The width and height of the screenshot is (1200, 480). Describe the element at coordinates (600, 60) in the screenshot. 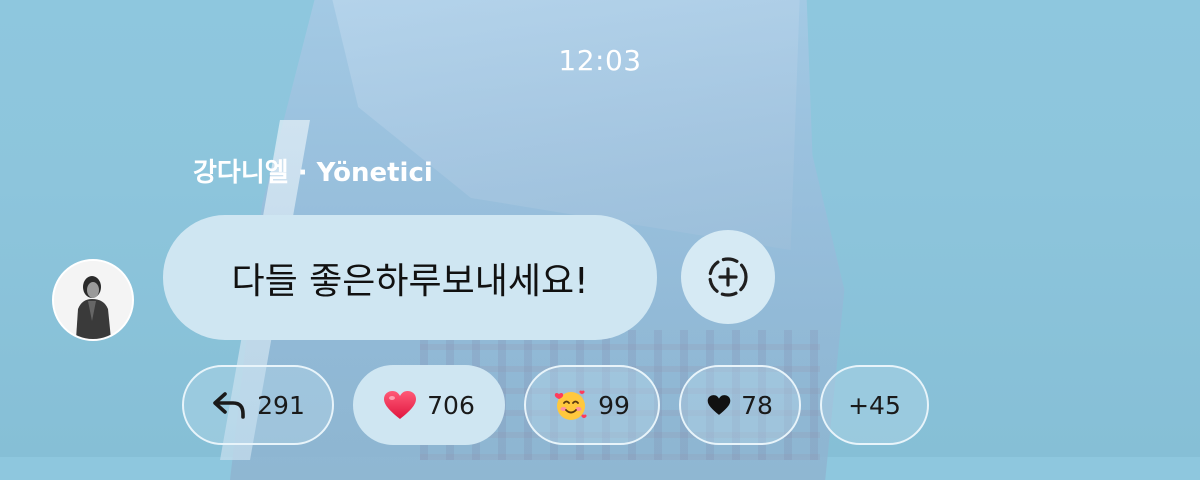

I see `message-timestamp: 12:03` at that location.